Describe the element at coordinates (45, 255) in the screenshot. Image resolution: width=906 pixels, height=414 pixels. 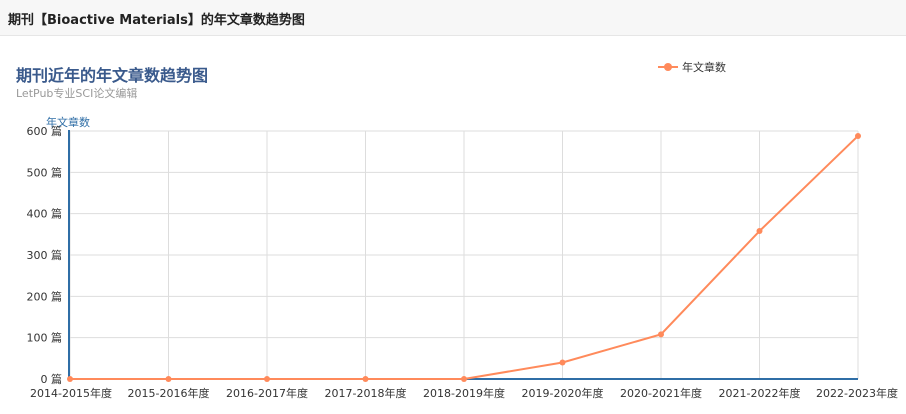
I see `y-tick-label: 300 篇` at that location.